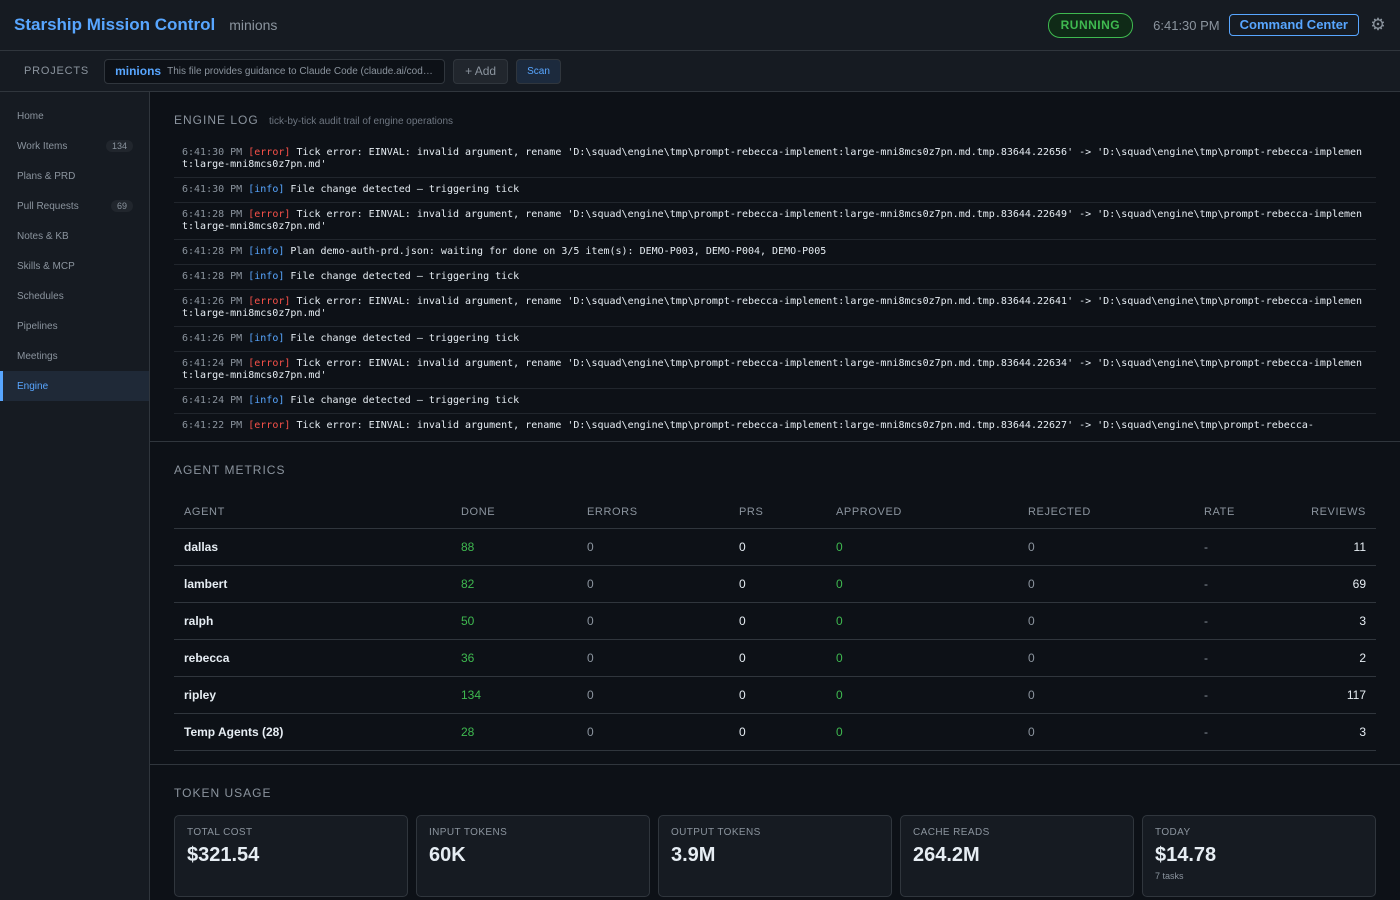 This screenshot has width=1400, height=900. What do you see at coordinates (775, 658) in the screenshot?
I see `table-row: rebecca 36 0 0 0 0 - 2` at bounding box center [775, 658].